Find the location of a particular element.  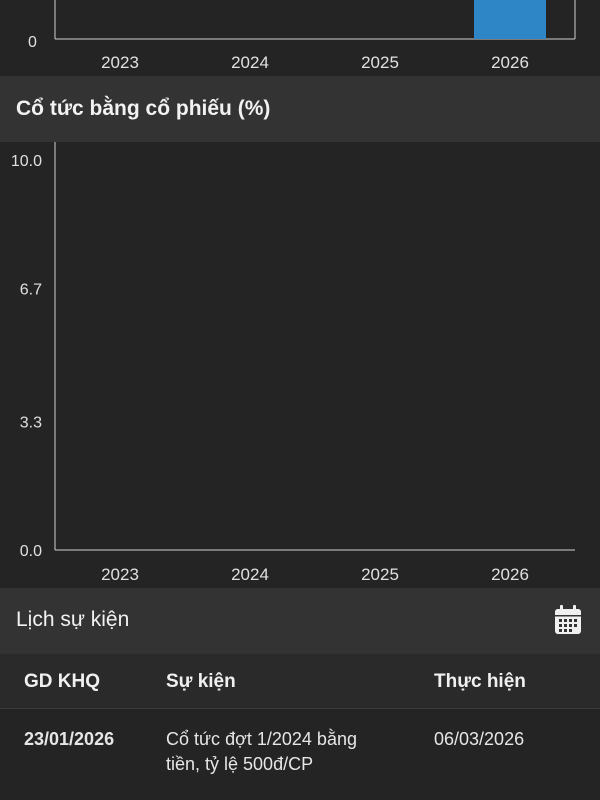

y-tick-label-6.7: 6.7 is located at coordinates (31, 290).